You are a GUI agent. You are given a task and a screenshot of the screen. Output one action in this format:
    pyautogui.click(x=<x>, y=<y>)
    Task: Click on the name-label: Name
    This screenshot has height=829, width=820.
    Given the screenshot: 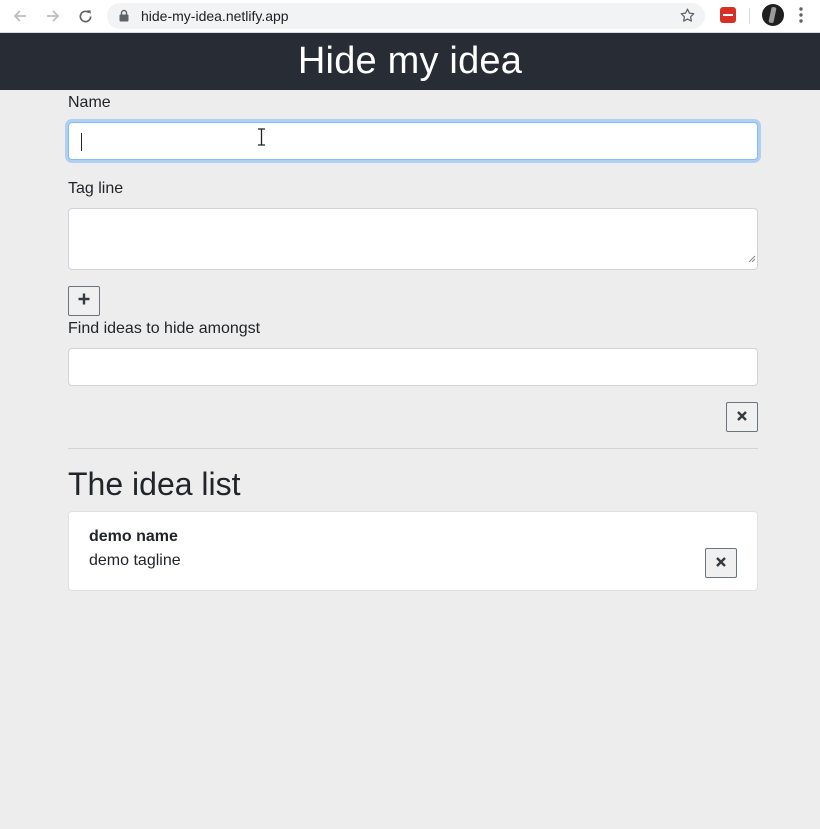 What is the action you would take?
    pyautogui.click(x=89, y=102)
    